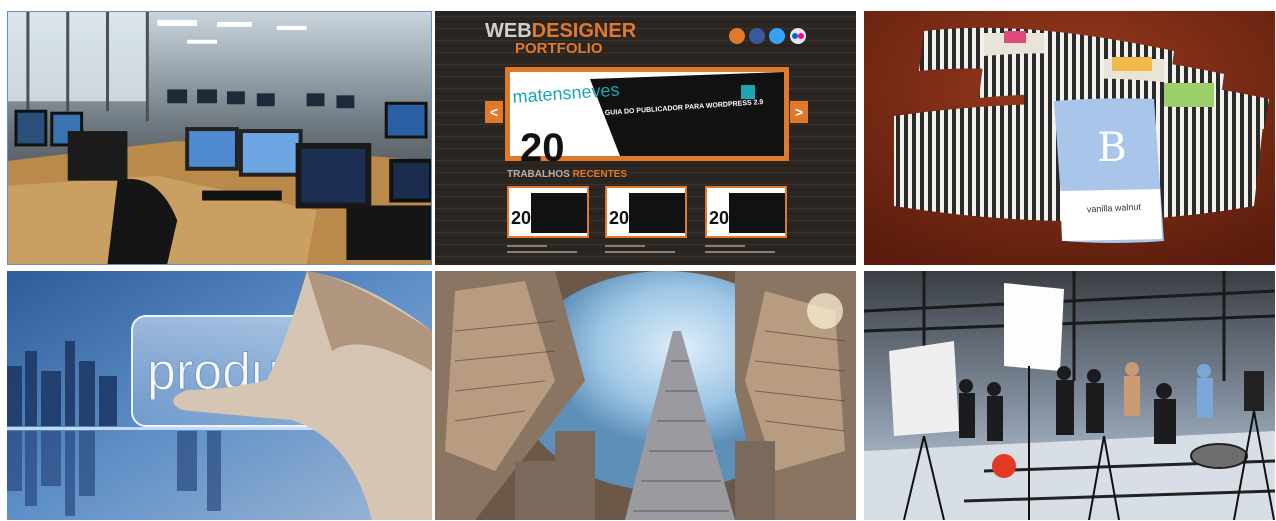 This screenshot has height=521, width=1276. What do you see at coordinates (542, 148) in the screenshot?
I see `slide-big-number: 20` at bounding box center [542, 148].